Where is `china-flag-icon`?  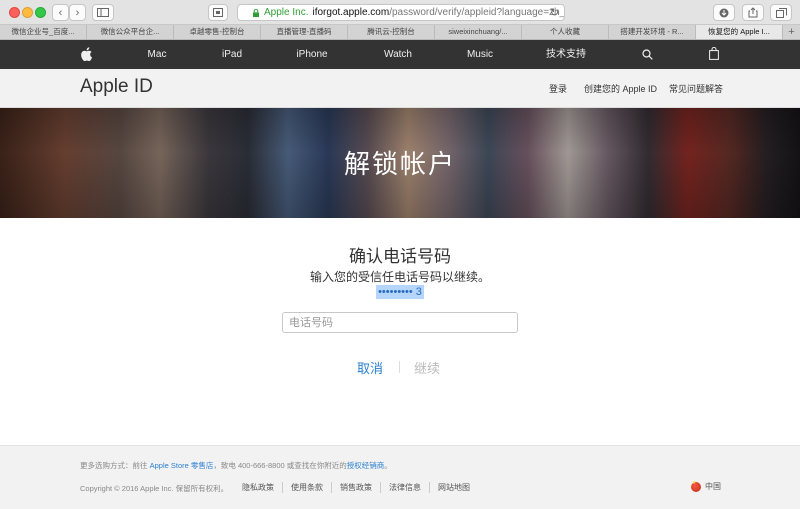
china-flag-icon is located at coordinates (696, 486).